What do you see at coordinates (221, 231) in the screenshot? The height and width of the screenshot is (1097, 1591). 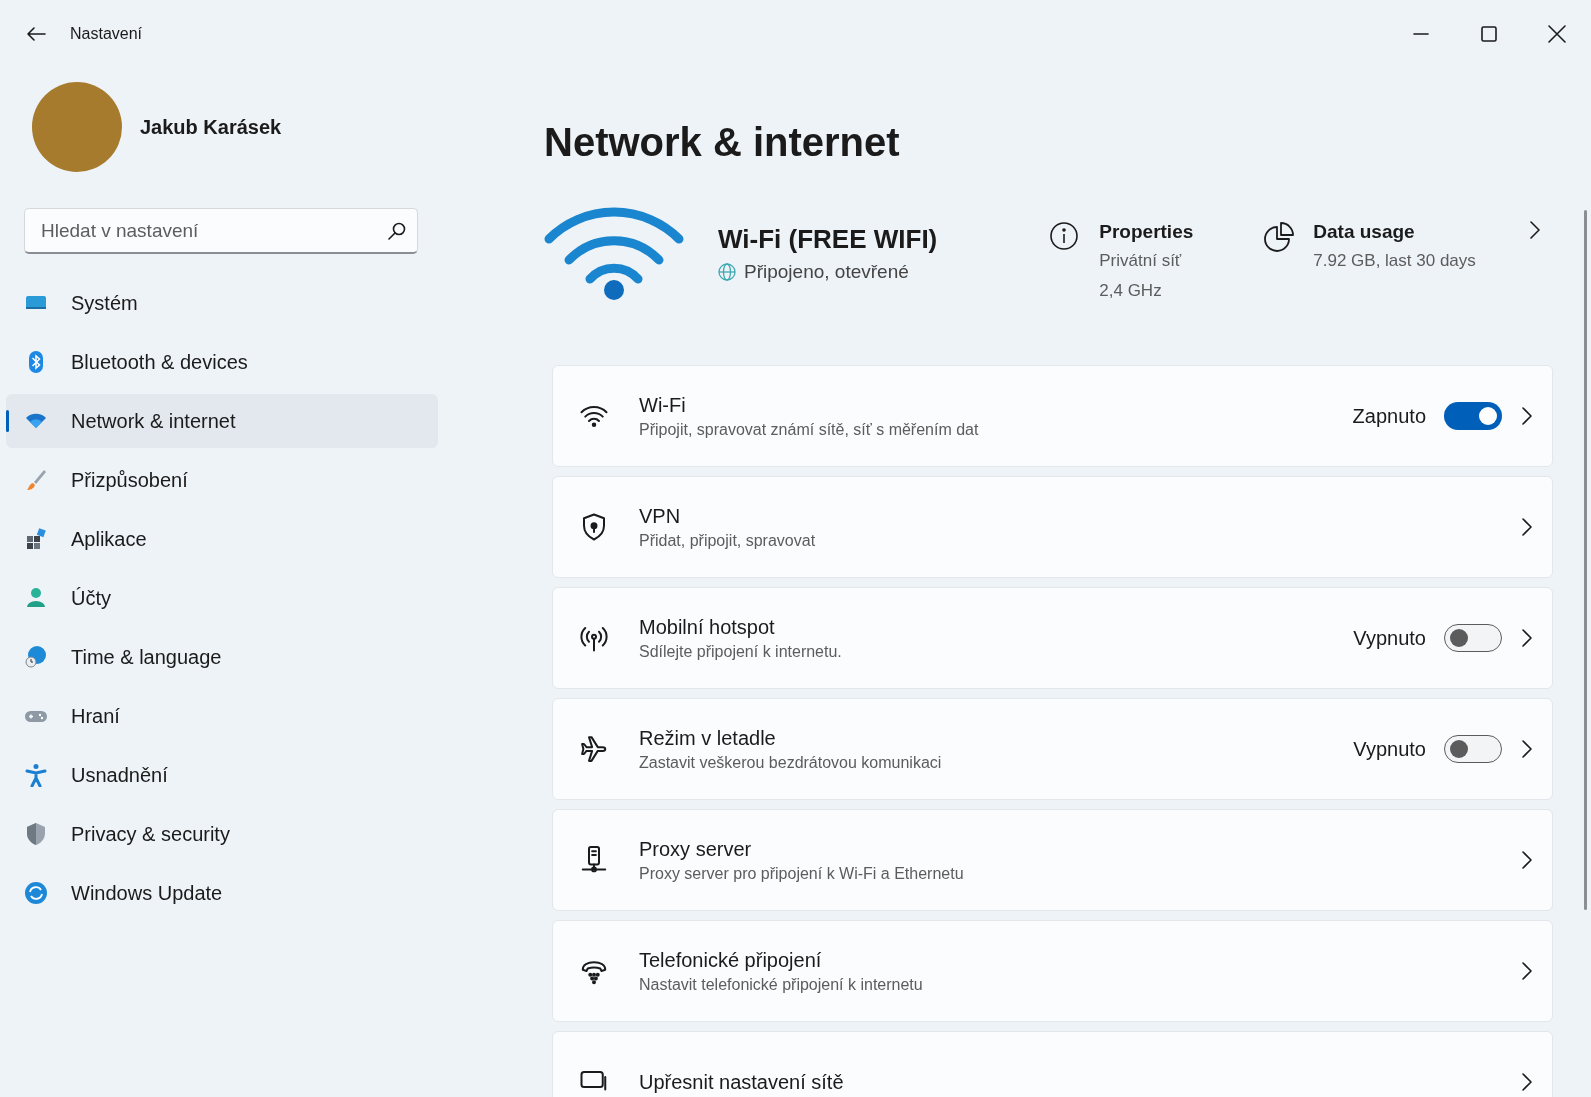 I see `search-field: Hledat v nastavení` at bounding box center [221, 231].